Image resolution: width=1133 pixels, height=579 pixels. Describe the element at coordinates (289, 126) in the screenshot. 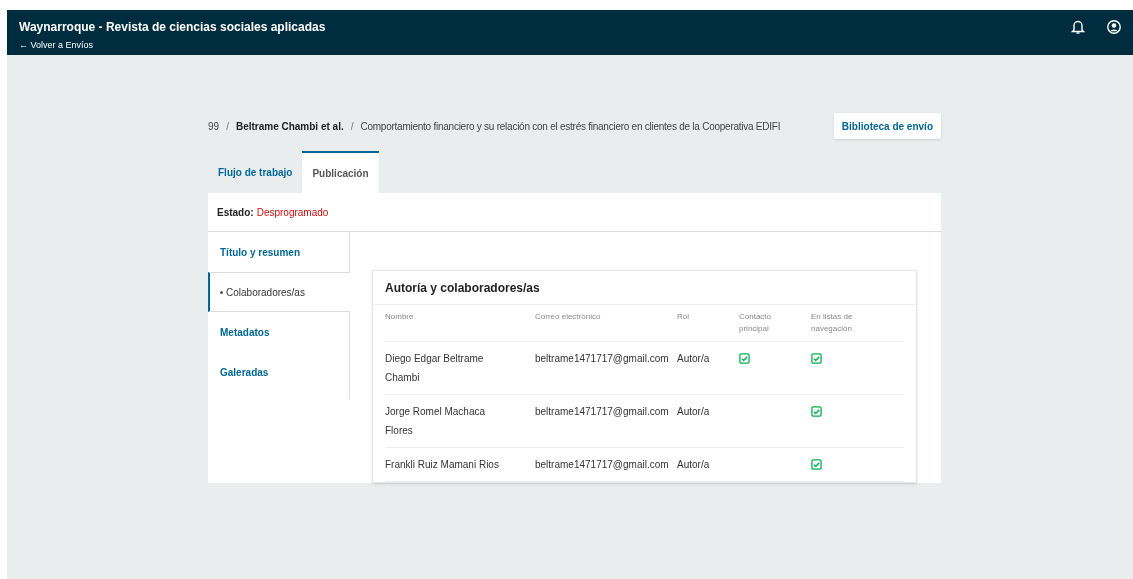

I see `submission-authors: Beltrame Chambi et al.` at that location.